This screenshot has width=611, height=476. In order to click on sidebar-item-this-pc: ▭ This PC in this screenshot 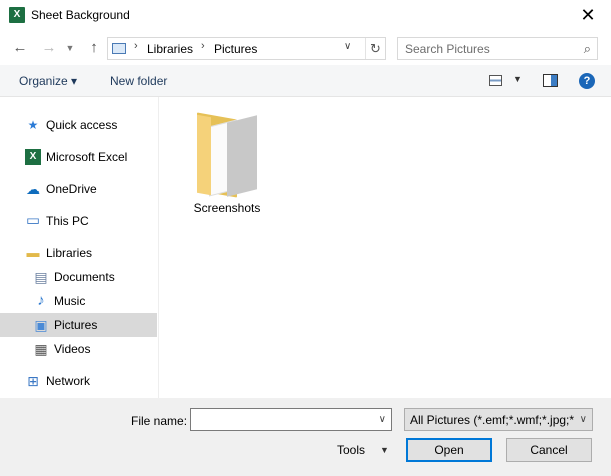, I will do `click(78, 221)`.